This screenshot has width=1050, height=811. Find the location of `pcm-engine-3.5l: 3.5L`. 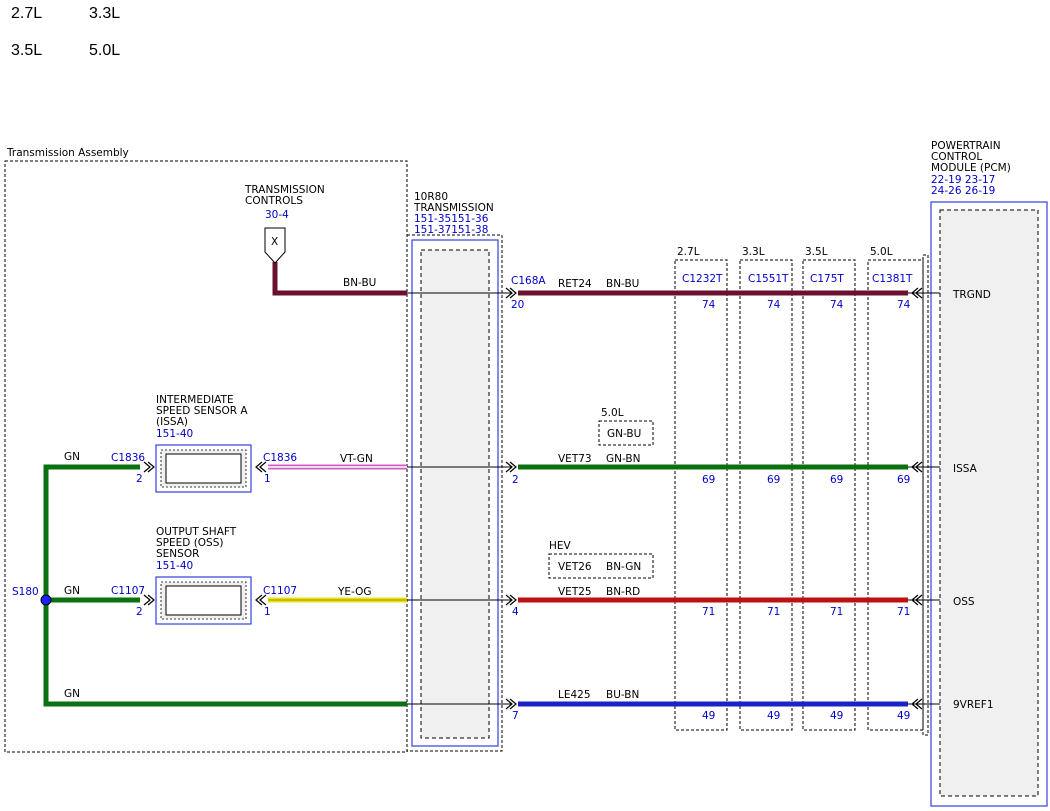

pcm-engine-3.5l: 3.5L is located at coordinates (816, 252).